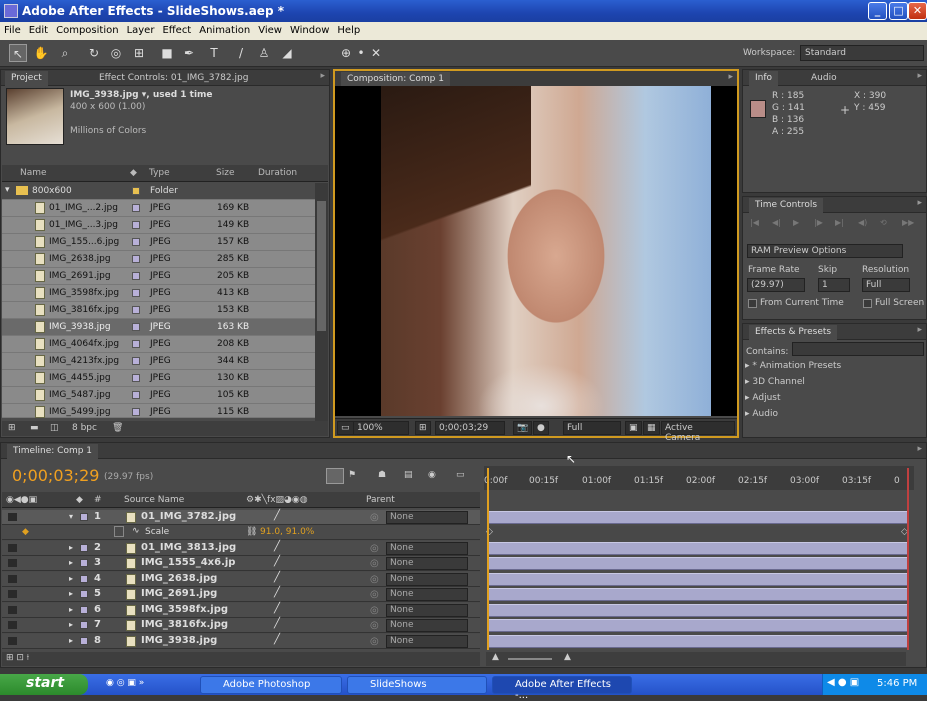 The image size is (927, 701). Describe the element at coordinates (158, 310) in the screenshot. I see `file-row: IMG_3816fx.jpg JPEG 153 KB` at that location.